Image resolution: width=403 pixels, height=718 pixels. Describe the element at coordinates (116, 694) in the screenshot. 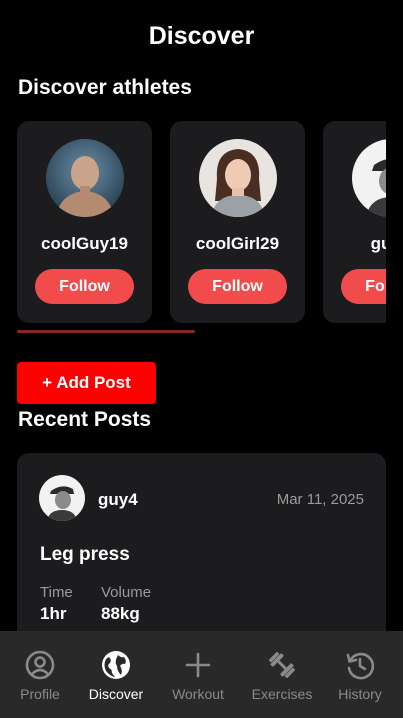

I see `nav-label: Discover` at that location.